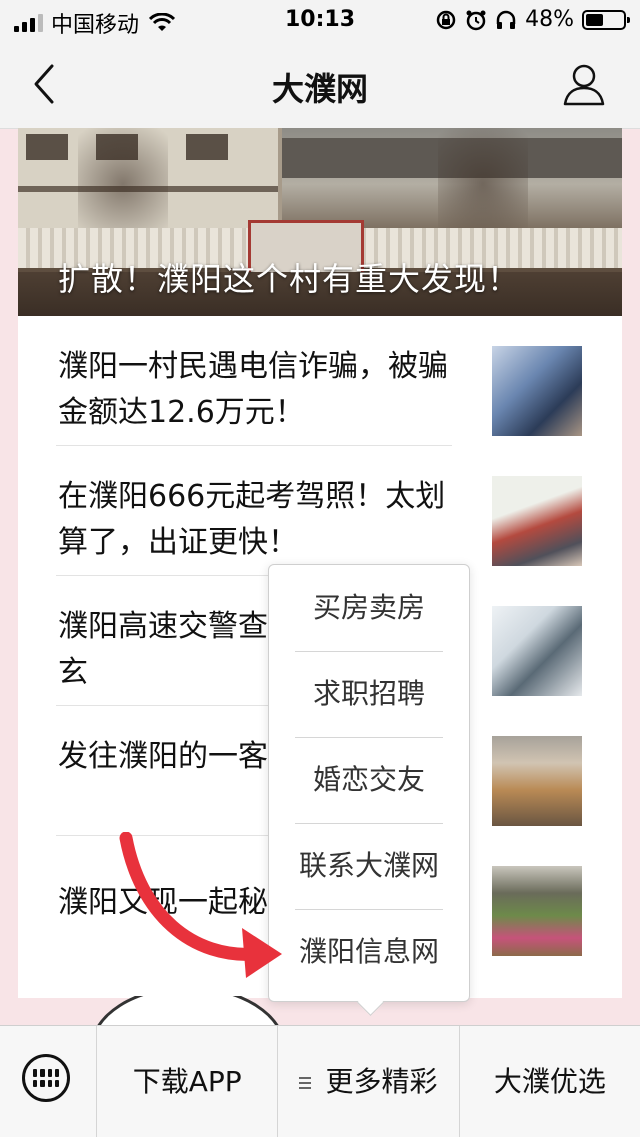 The height and width of the screenshot is (1137, 640). Describe the element at coordinates (549, 19) in the screenshot. I see `battery-percent: 48%` at that location.